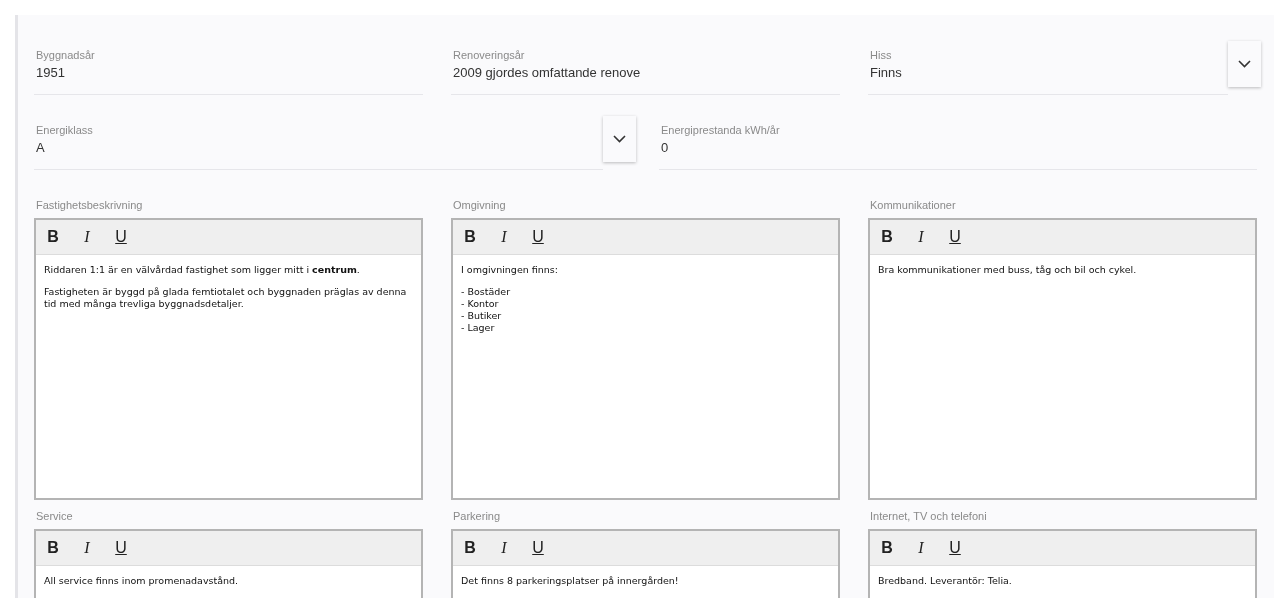 This screenshot has width=1274, height=598. What do you see at coordinates (51, 73) in the screenshot?
I see `field-value: 1951` at bounding box center [51, 73].